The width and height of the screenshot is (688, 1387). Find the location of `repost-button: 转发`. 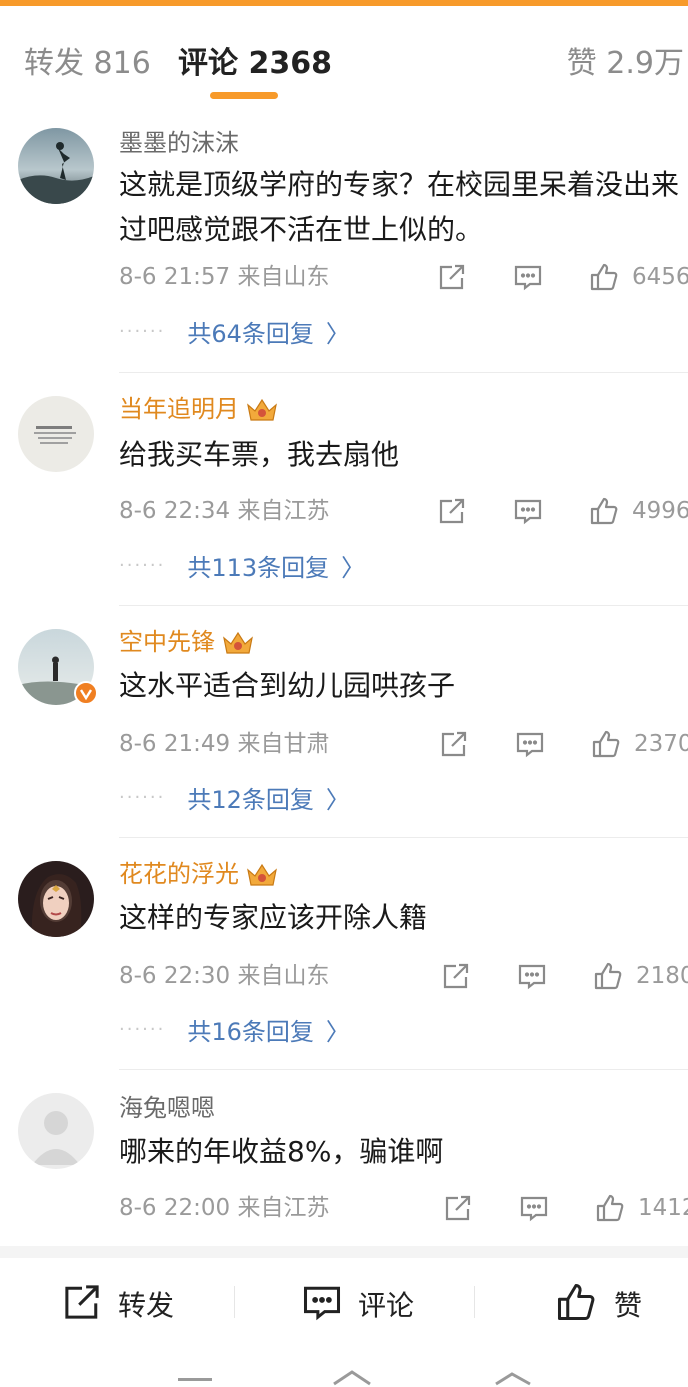

repost-button: 转发 is located at coordinates (120, 1302).